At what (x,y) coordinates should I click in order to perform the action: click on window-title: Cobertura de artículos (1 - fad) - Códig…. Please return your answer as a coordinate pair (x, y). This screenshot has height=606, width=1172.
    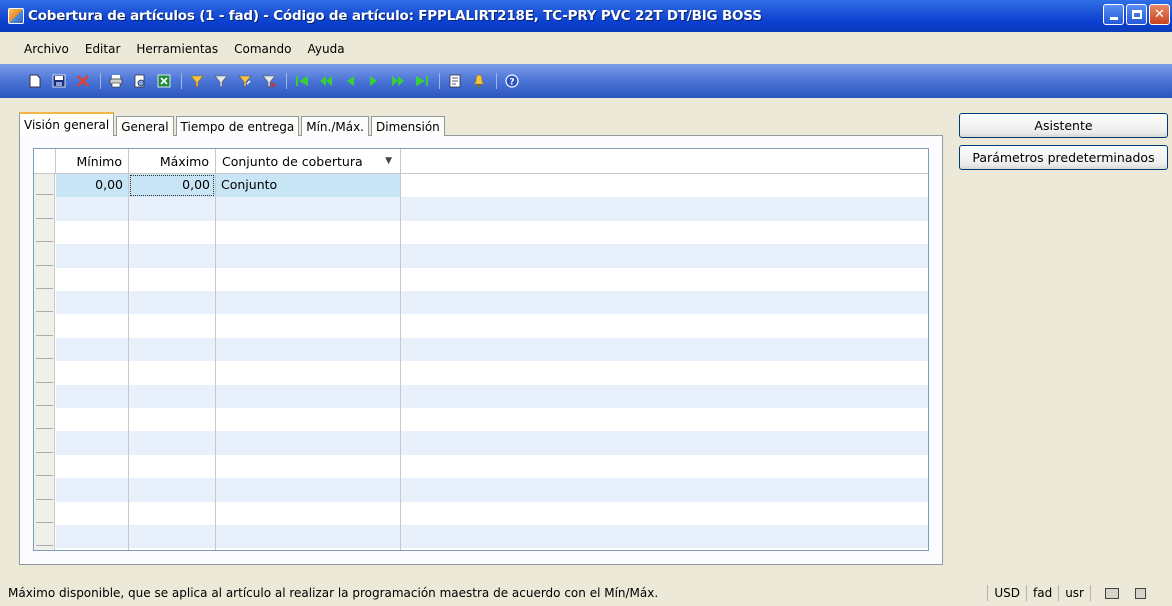
    Looking at the image, I should click on (395, 16).